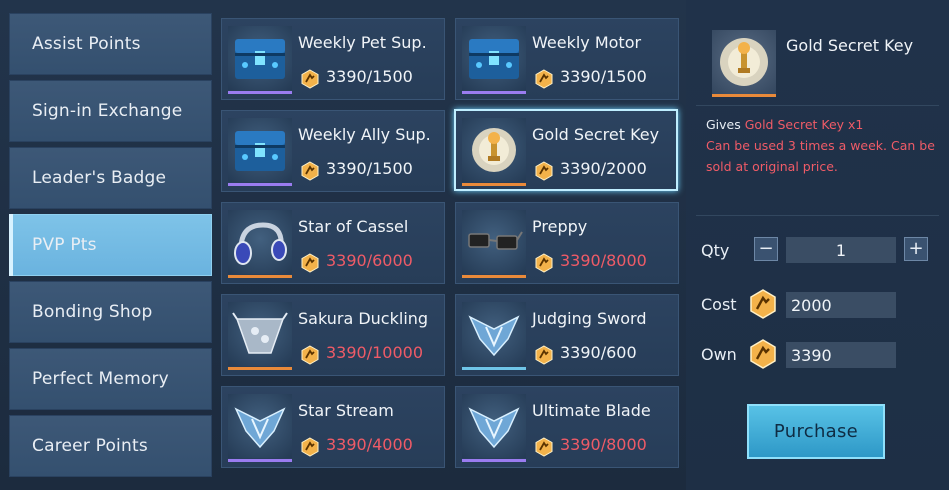 Image resolution: width=949 pixels, height=490 pixels. I want to click on gives-item: Gold Secret Key x1, so click(804, 124).